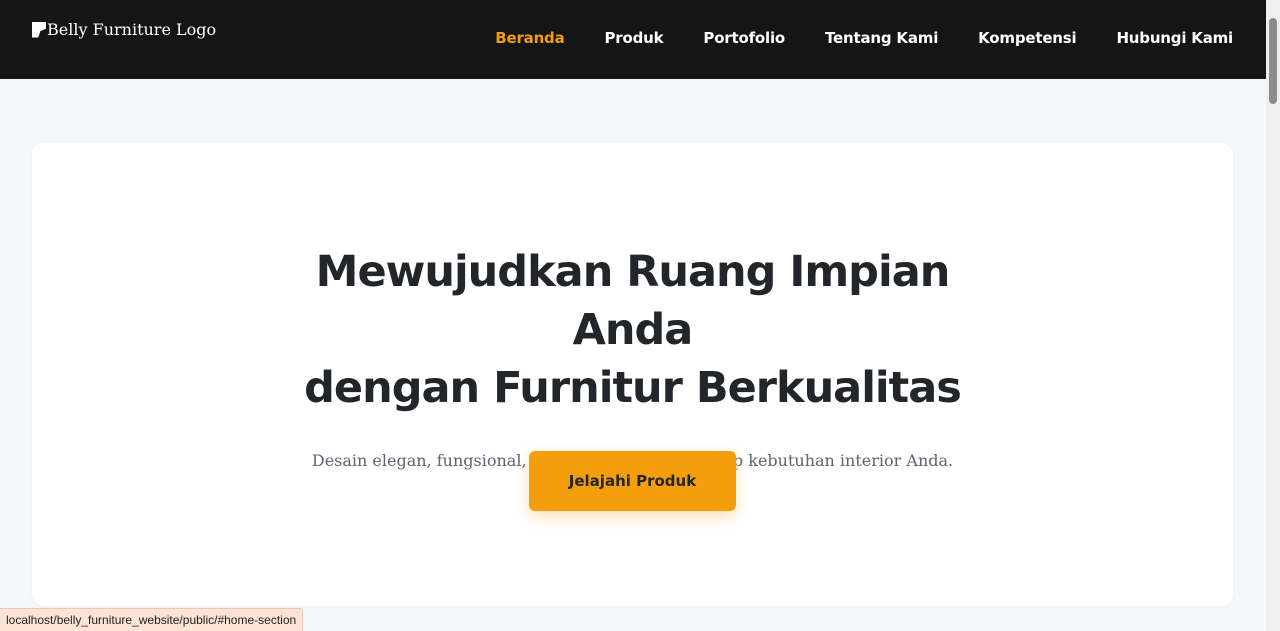  Describe the element at coordinates (529, 38) in the screenshot. I see `nav-item-beranda: Beranda` at that location.